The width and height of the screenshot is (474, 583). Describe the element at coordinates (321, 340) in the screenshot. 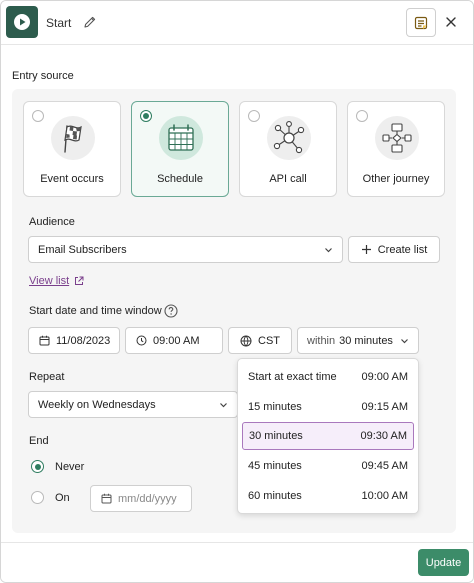

I see `within-prefix: within` at that location.